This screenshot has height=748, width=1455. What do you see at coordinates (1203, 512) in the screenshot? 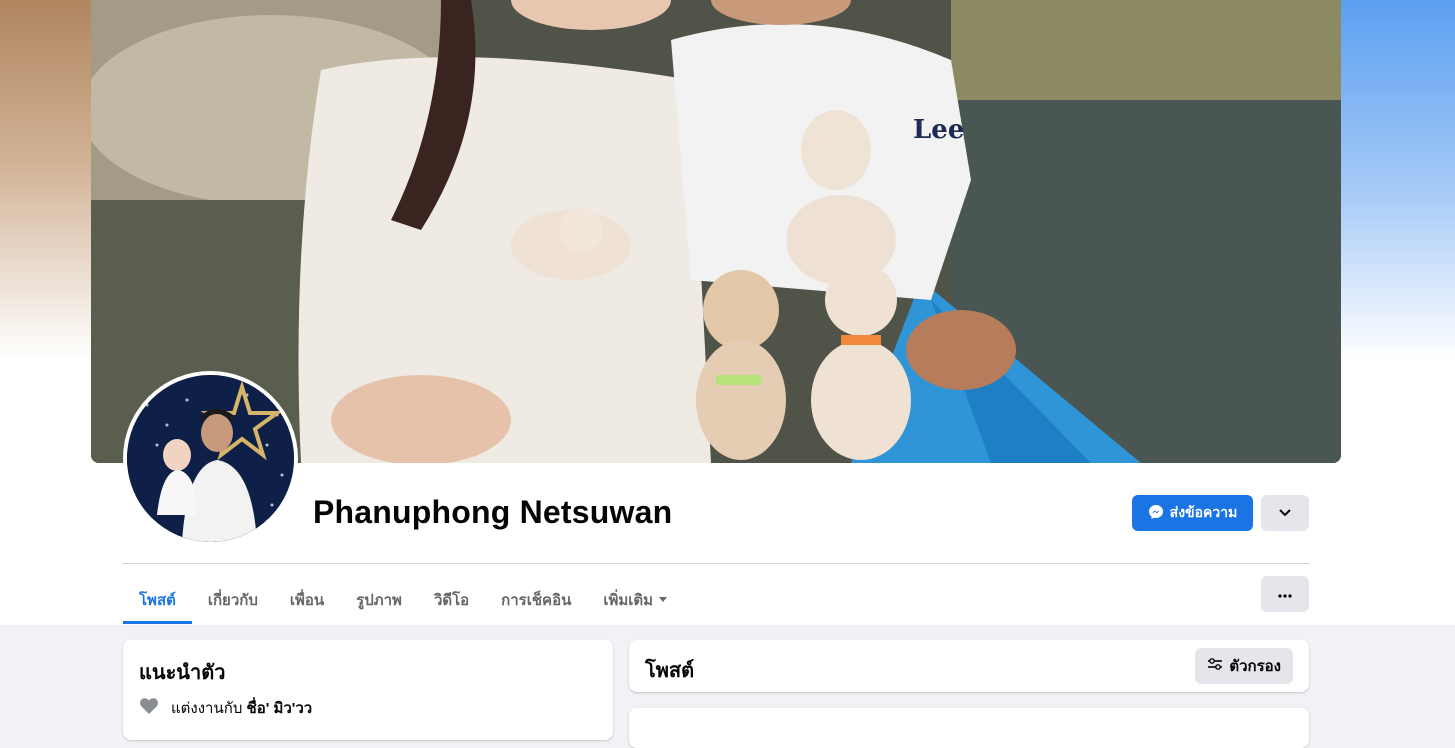
I see `send-message-label: ส่งข้อความ` at bounding box center [1203, 512].